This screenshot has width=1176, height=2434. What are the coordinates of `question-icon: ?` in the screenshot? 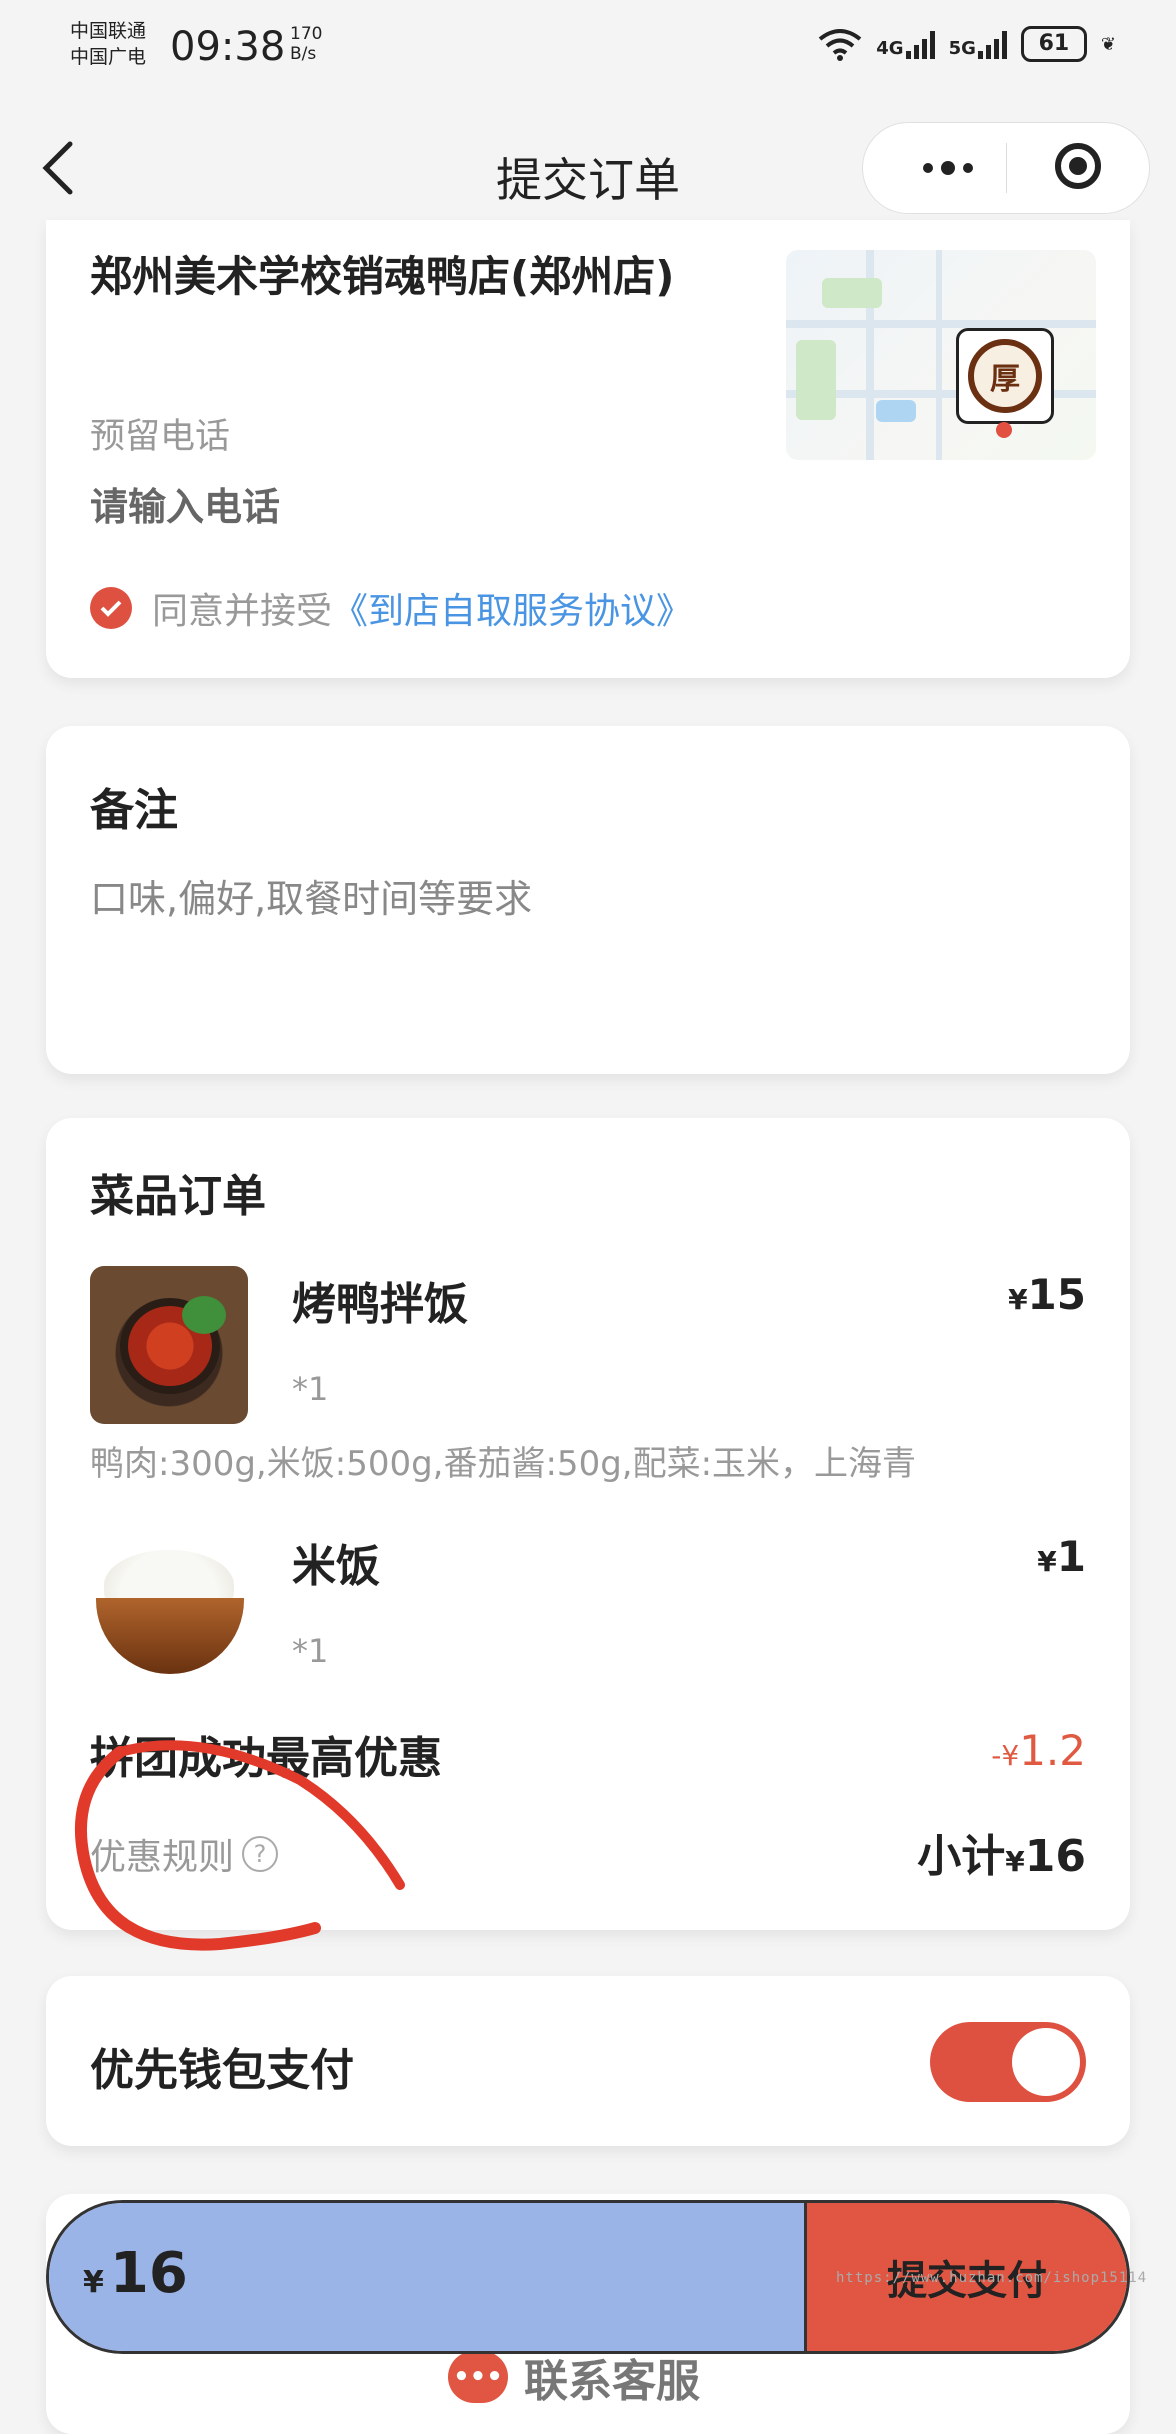 It's located at (260, 1854).